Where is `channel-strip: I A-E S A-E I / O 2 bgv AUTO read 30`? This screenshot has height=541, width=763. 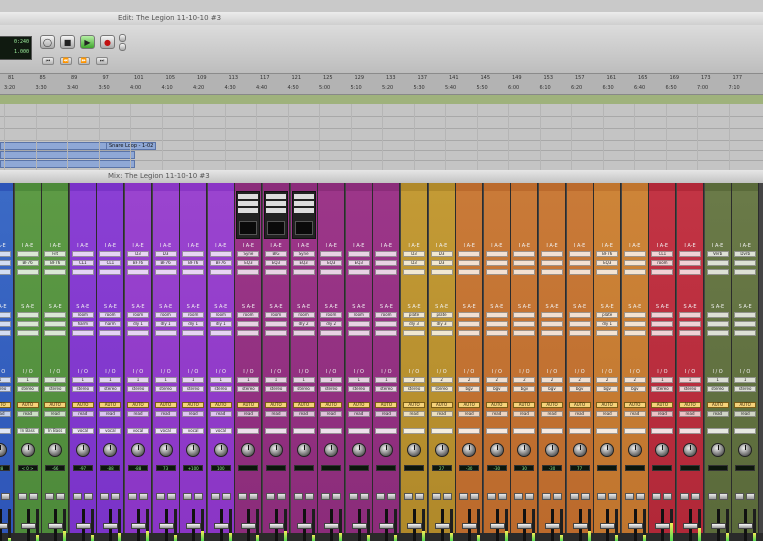 channel-strip: I A-E S A-E I / O 2 bgv AUTO read 30 is located at coordinates (525, 362).